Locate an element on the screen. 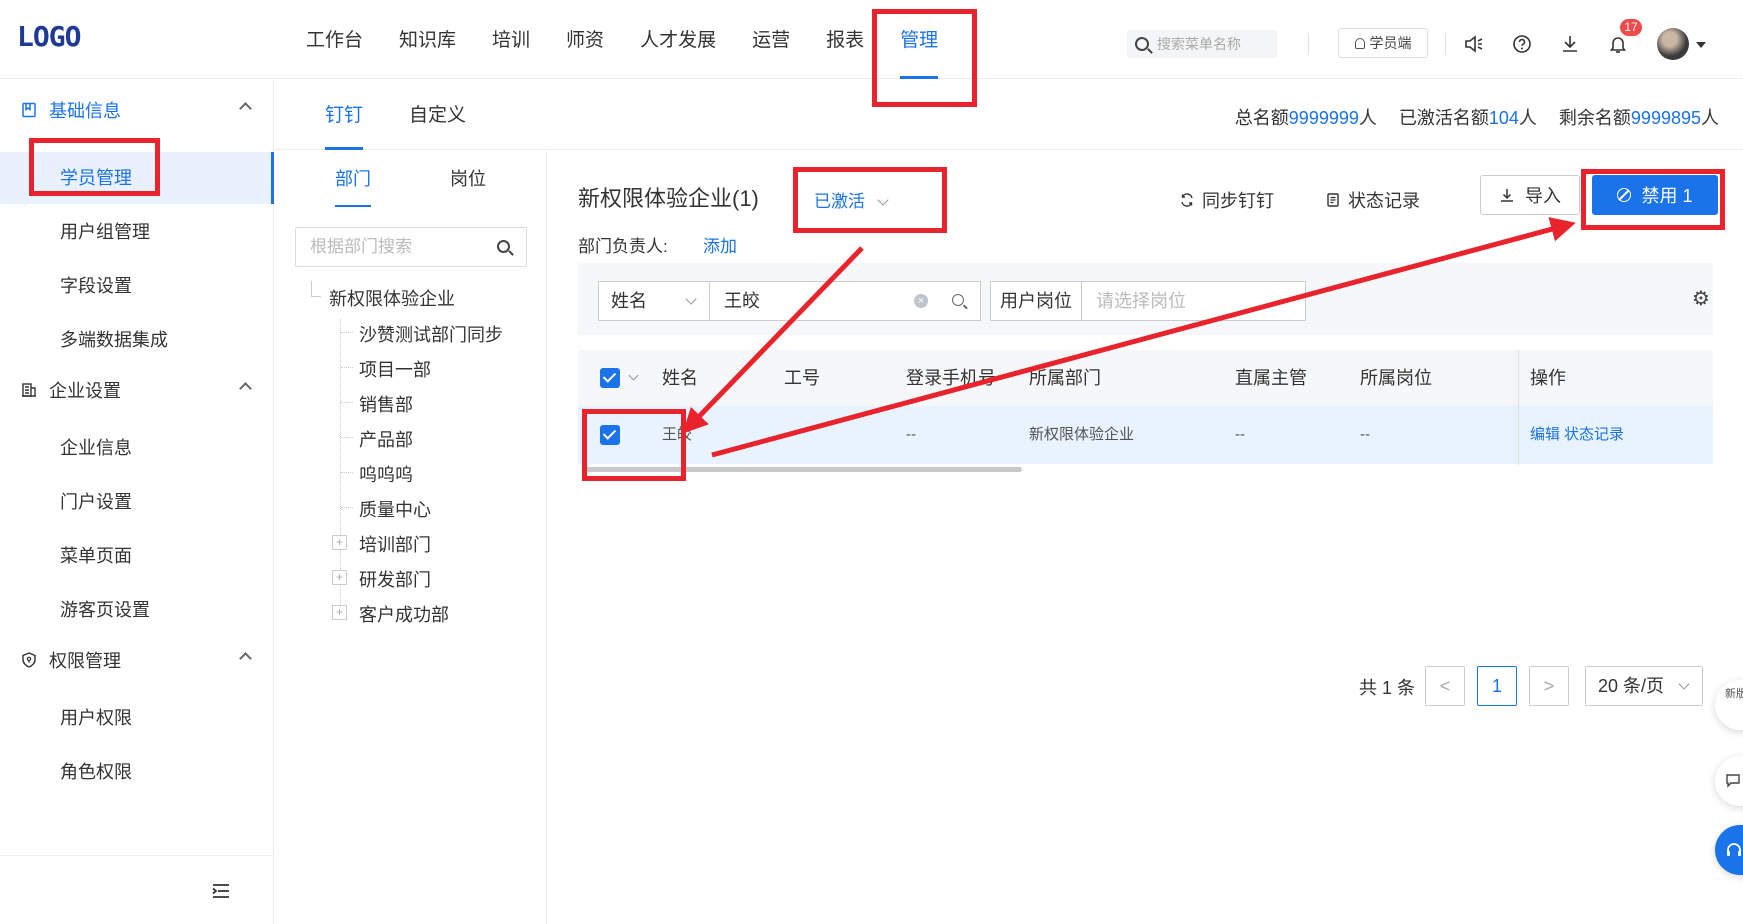  tree-node: 研发部门 is located at coordinates (395, 579).